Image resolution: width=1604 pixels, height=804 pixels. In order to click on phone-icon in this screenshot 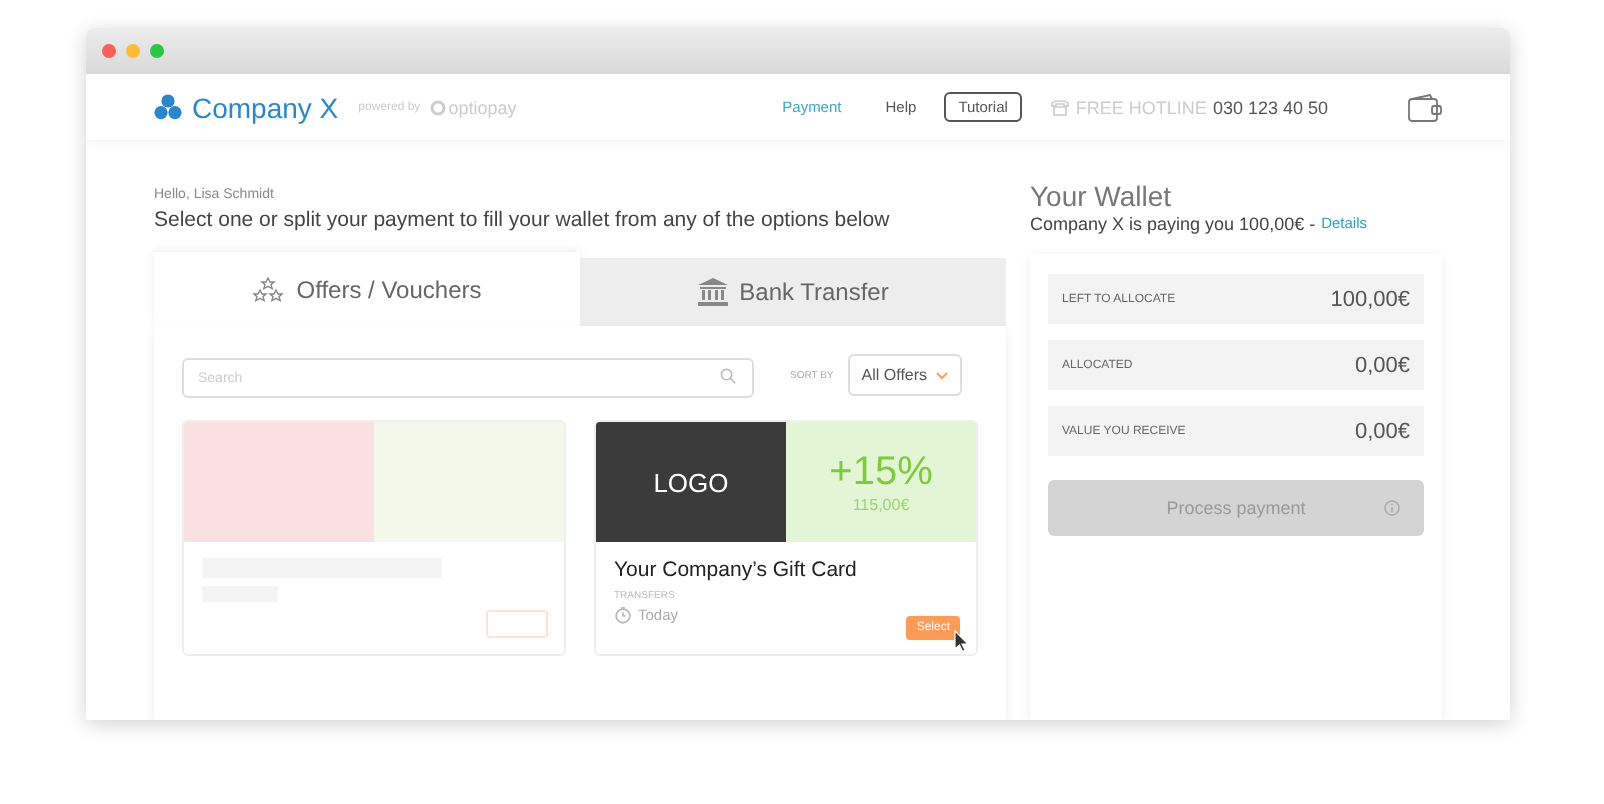, I will do `click(1059, 107)`.